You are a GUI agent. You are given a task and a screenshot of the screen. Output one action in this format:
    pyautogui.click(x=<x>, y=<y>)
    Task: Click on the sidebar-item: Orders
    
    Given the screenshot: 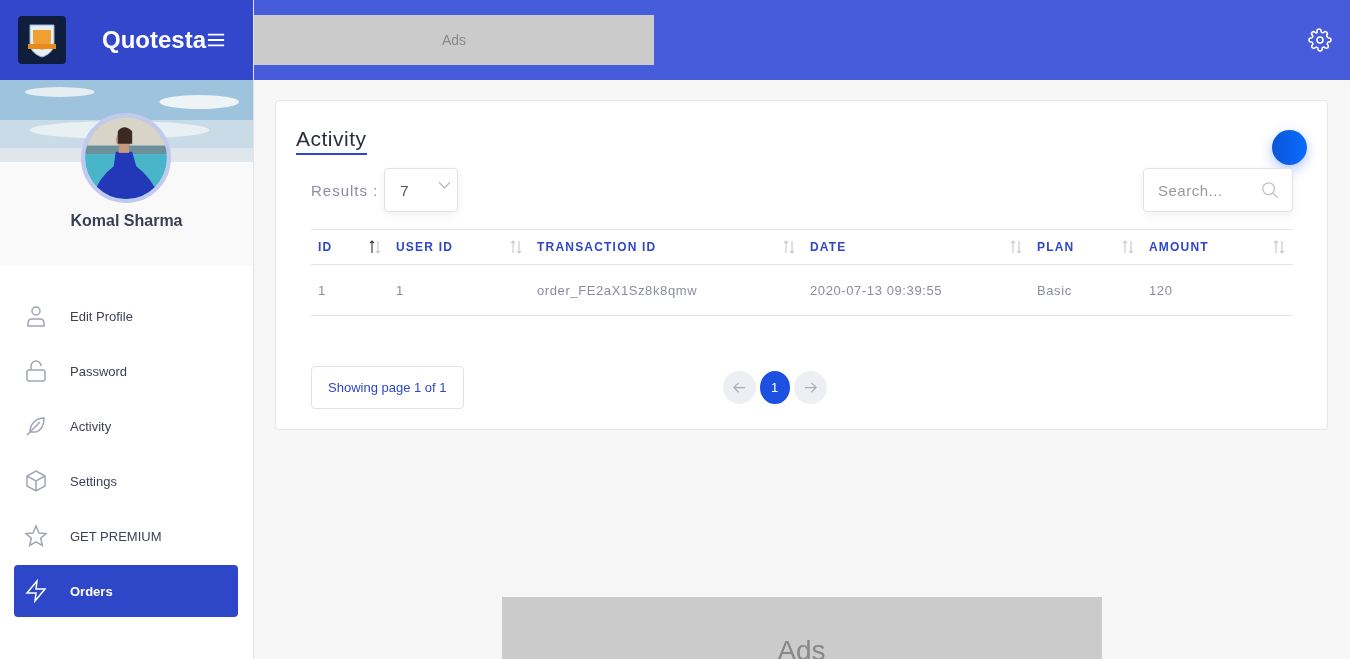 What is the action you would take?
    pyautogui.click(x=126, y=591)
    